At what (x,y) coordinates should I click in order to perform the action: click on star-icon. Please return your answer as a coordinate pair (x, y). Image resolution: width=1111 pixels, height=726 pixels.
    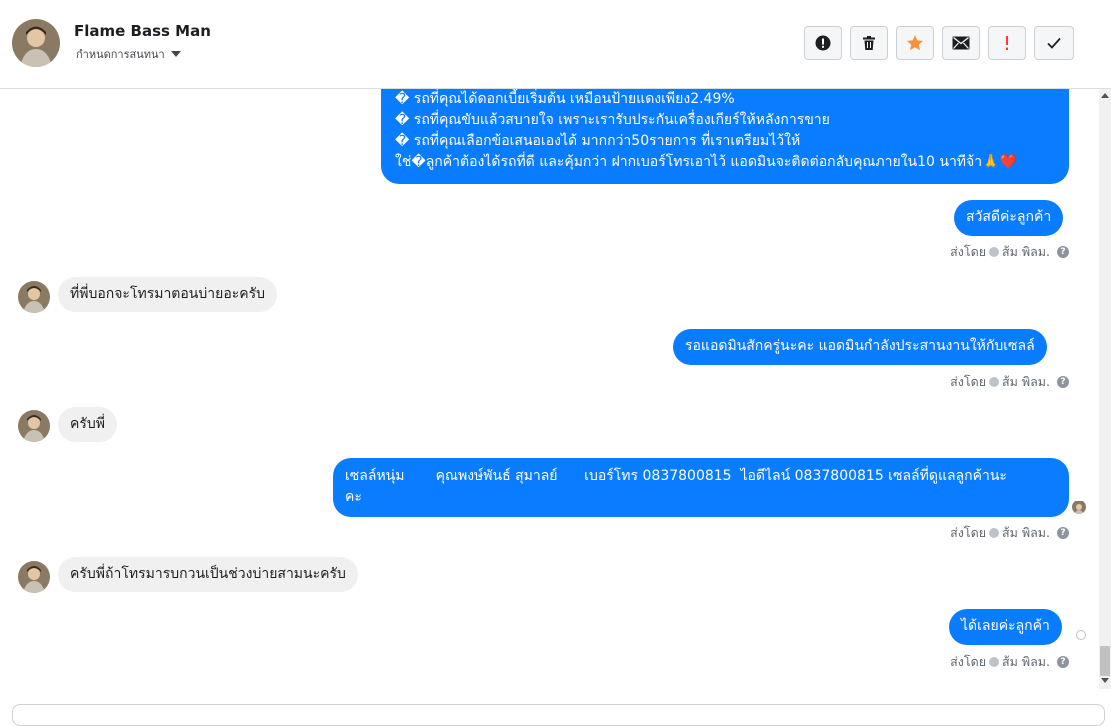
    Looking at the image, I should click on (915, 43).